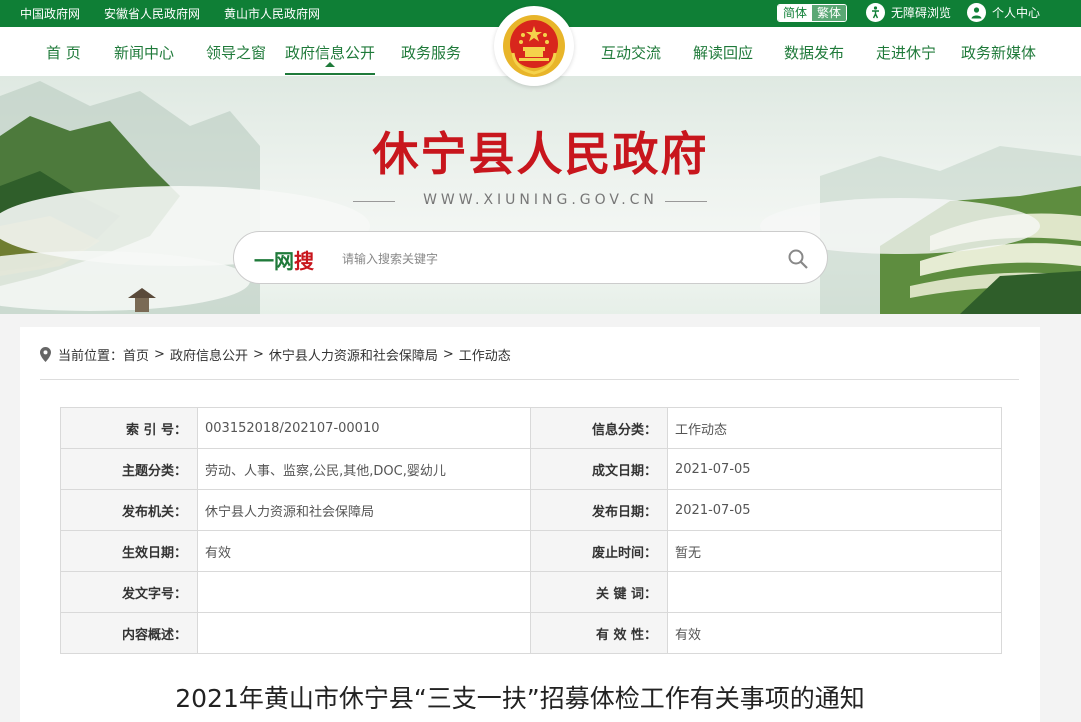 The width and height of the screenshot is (1081, 722). I want to click on meta-key: 关 键 词：, so click(599, 592).